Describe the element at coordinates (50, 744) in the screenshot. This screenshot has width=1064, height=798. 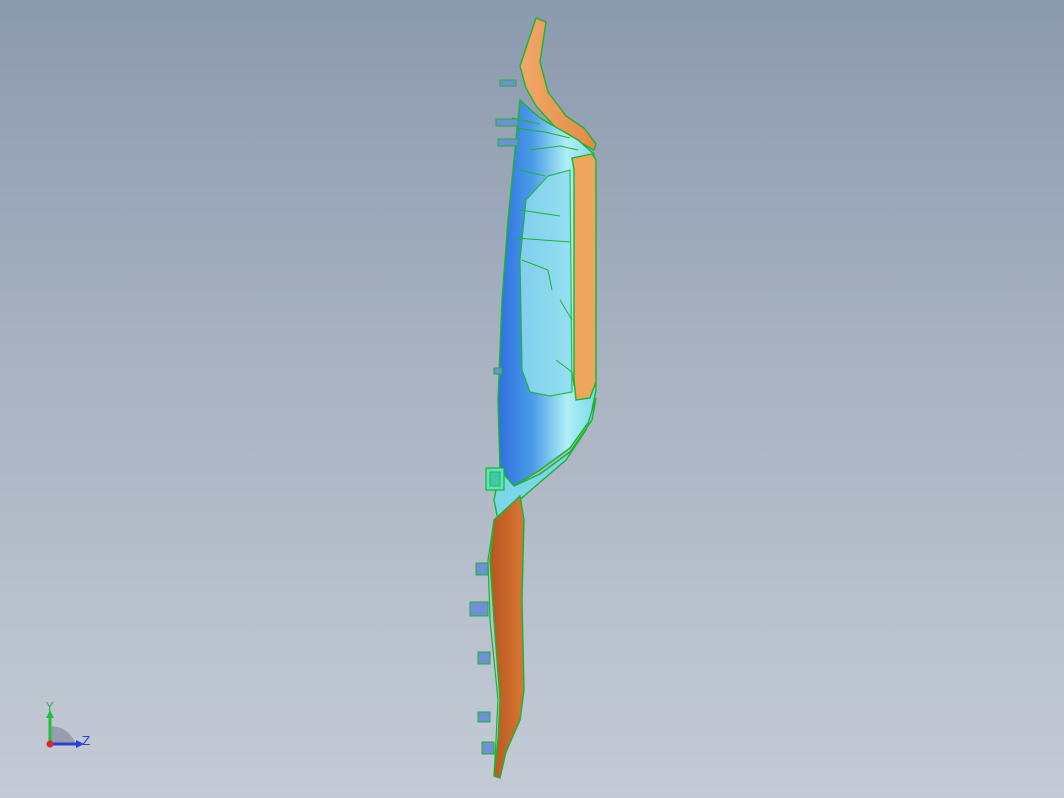
I see `x-axis-point` at that location.